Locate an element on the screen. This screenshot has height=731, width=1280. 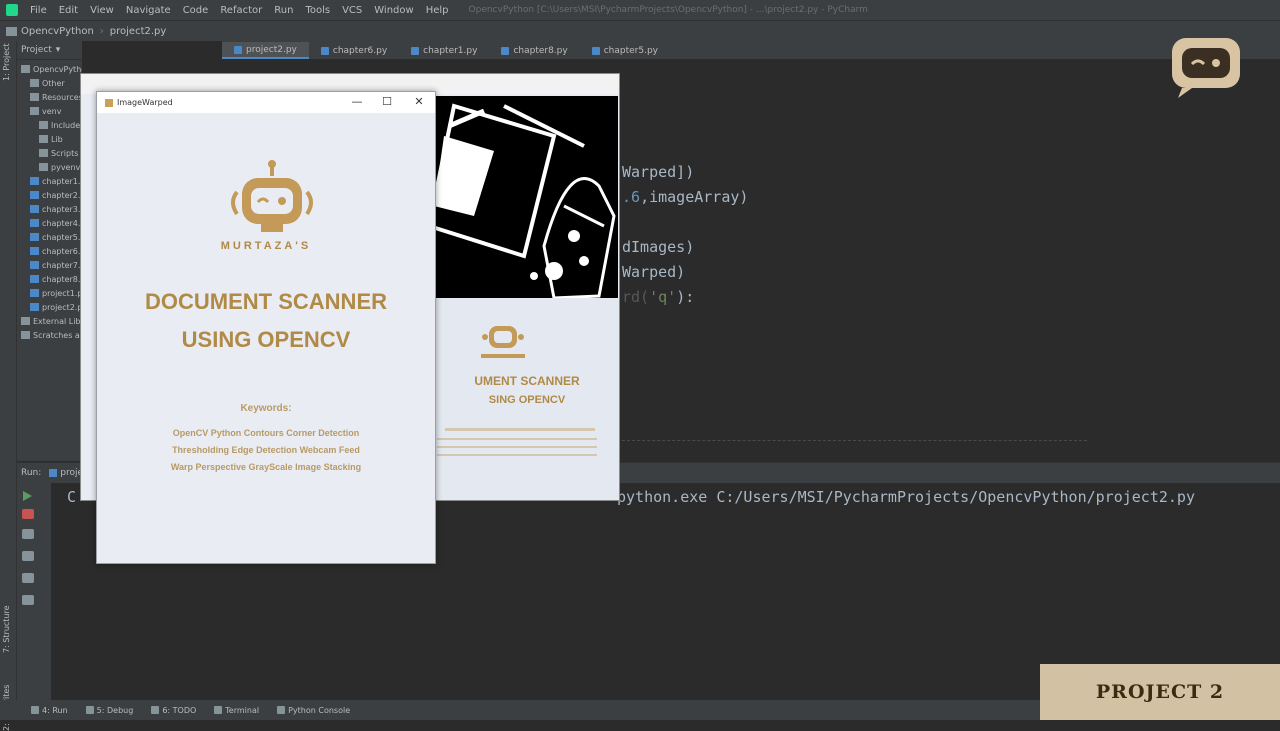
trash-icon is located at coordinates (28, 600).